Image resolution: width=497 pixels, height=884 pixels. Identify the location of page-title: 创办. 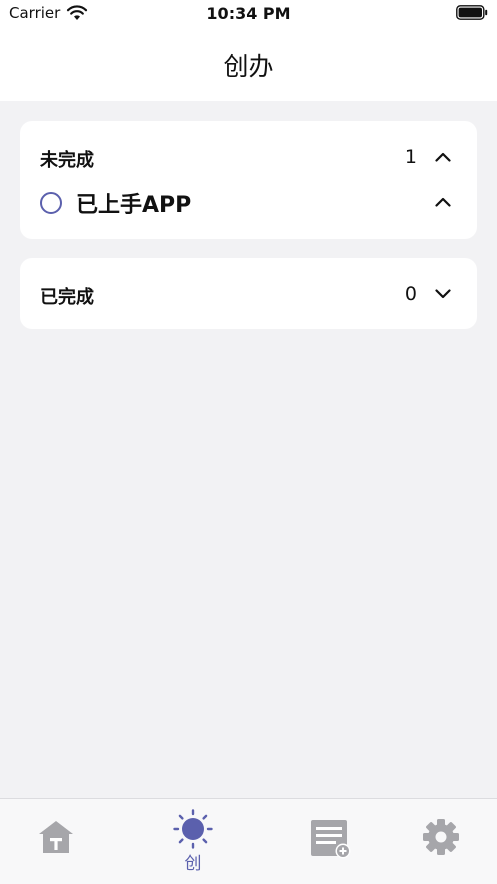
(248, 66).